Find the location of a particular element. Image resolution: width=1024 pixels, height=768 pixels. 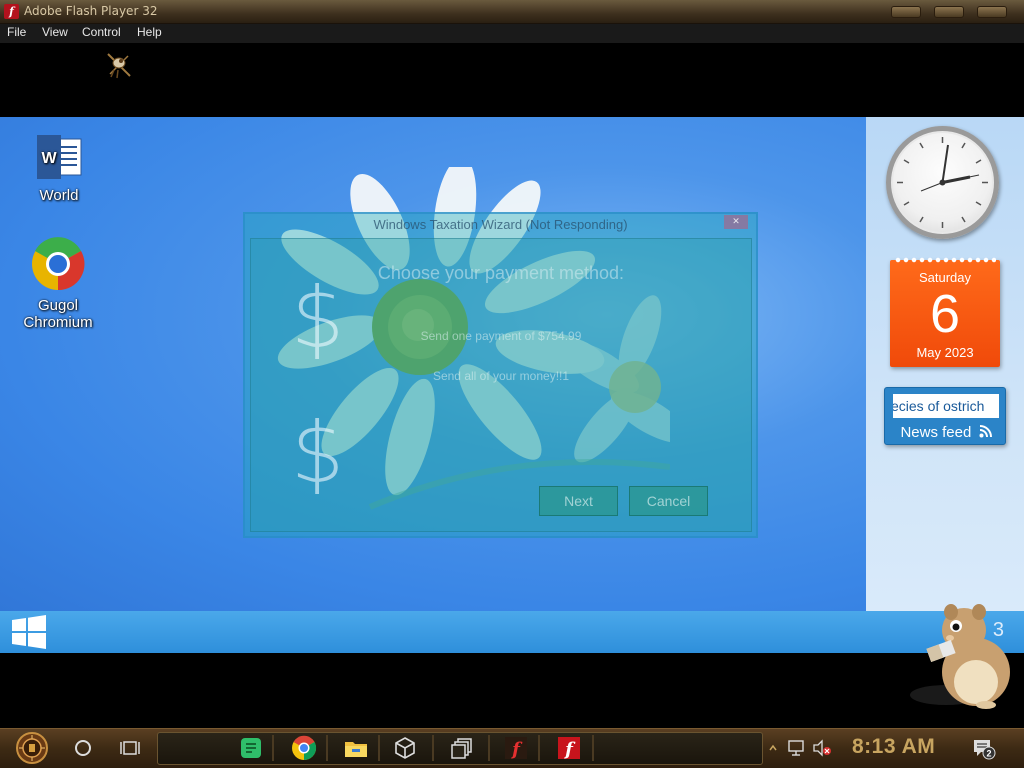

menu-bar: File View Control Help is located at coordinates (512, 33).